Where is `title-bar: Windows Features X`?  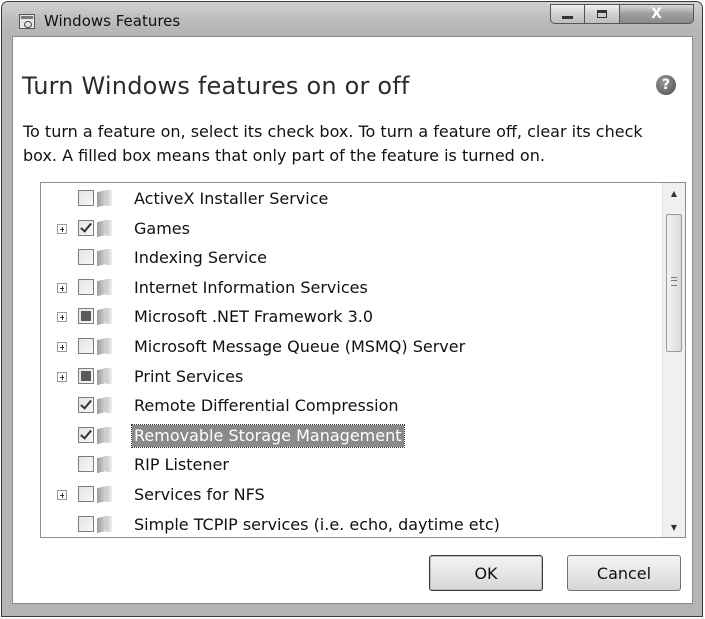 title-bar: Windows Features X is located at coordinates (352, 19).